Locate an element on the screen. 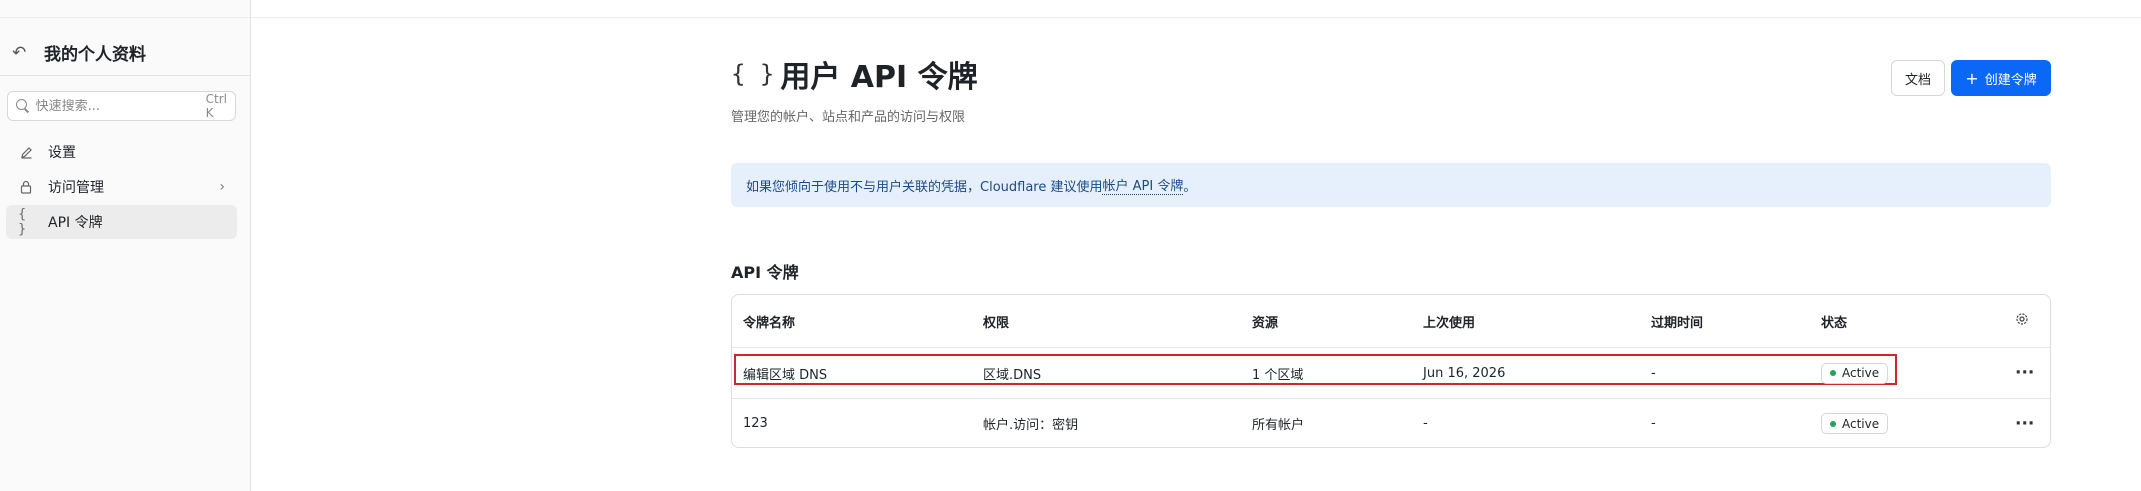  plus-icon: + is located at coordinates (1972, 78).